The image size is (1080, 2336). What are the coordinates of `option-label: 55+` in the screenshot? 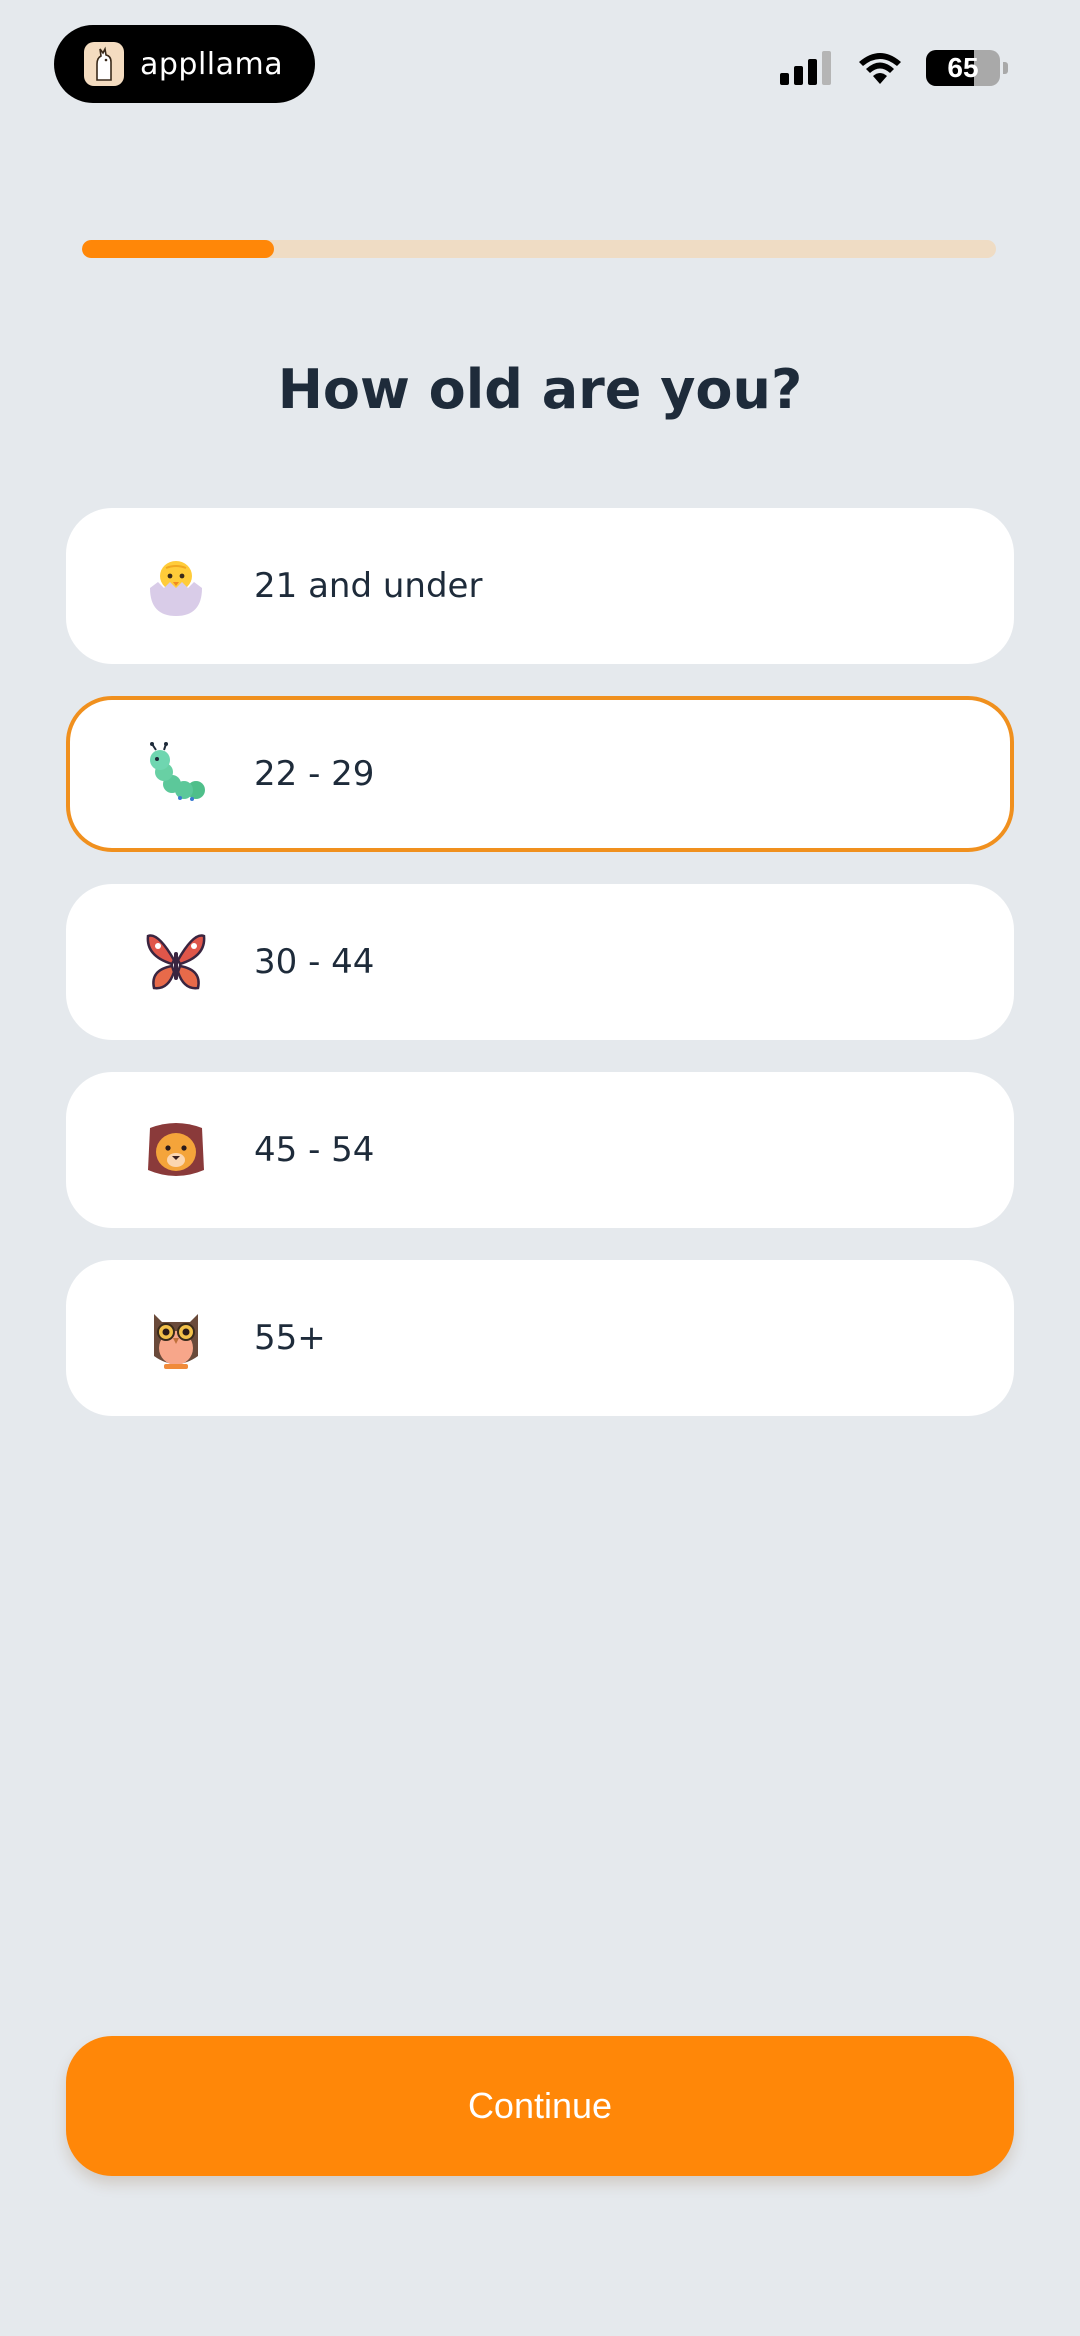 It's located at (290, 1338).